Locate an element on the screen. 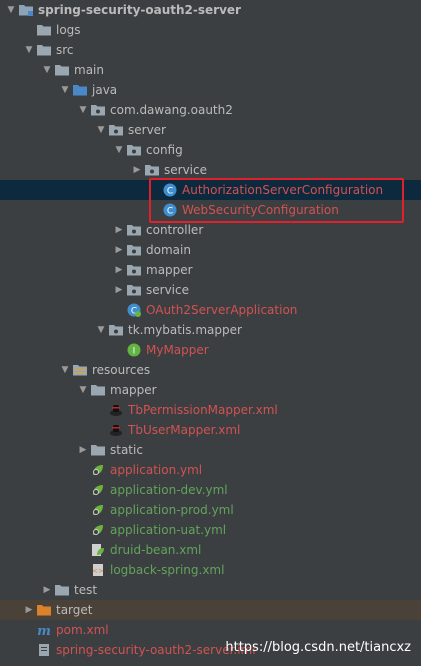 This screenshot has height=666, width=421. tree-row: C OAuth2ServerApplication is located at coordinates (210, 310).